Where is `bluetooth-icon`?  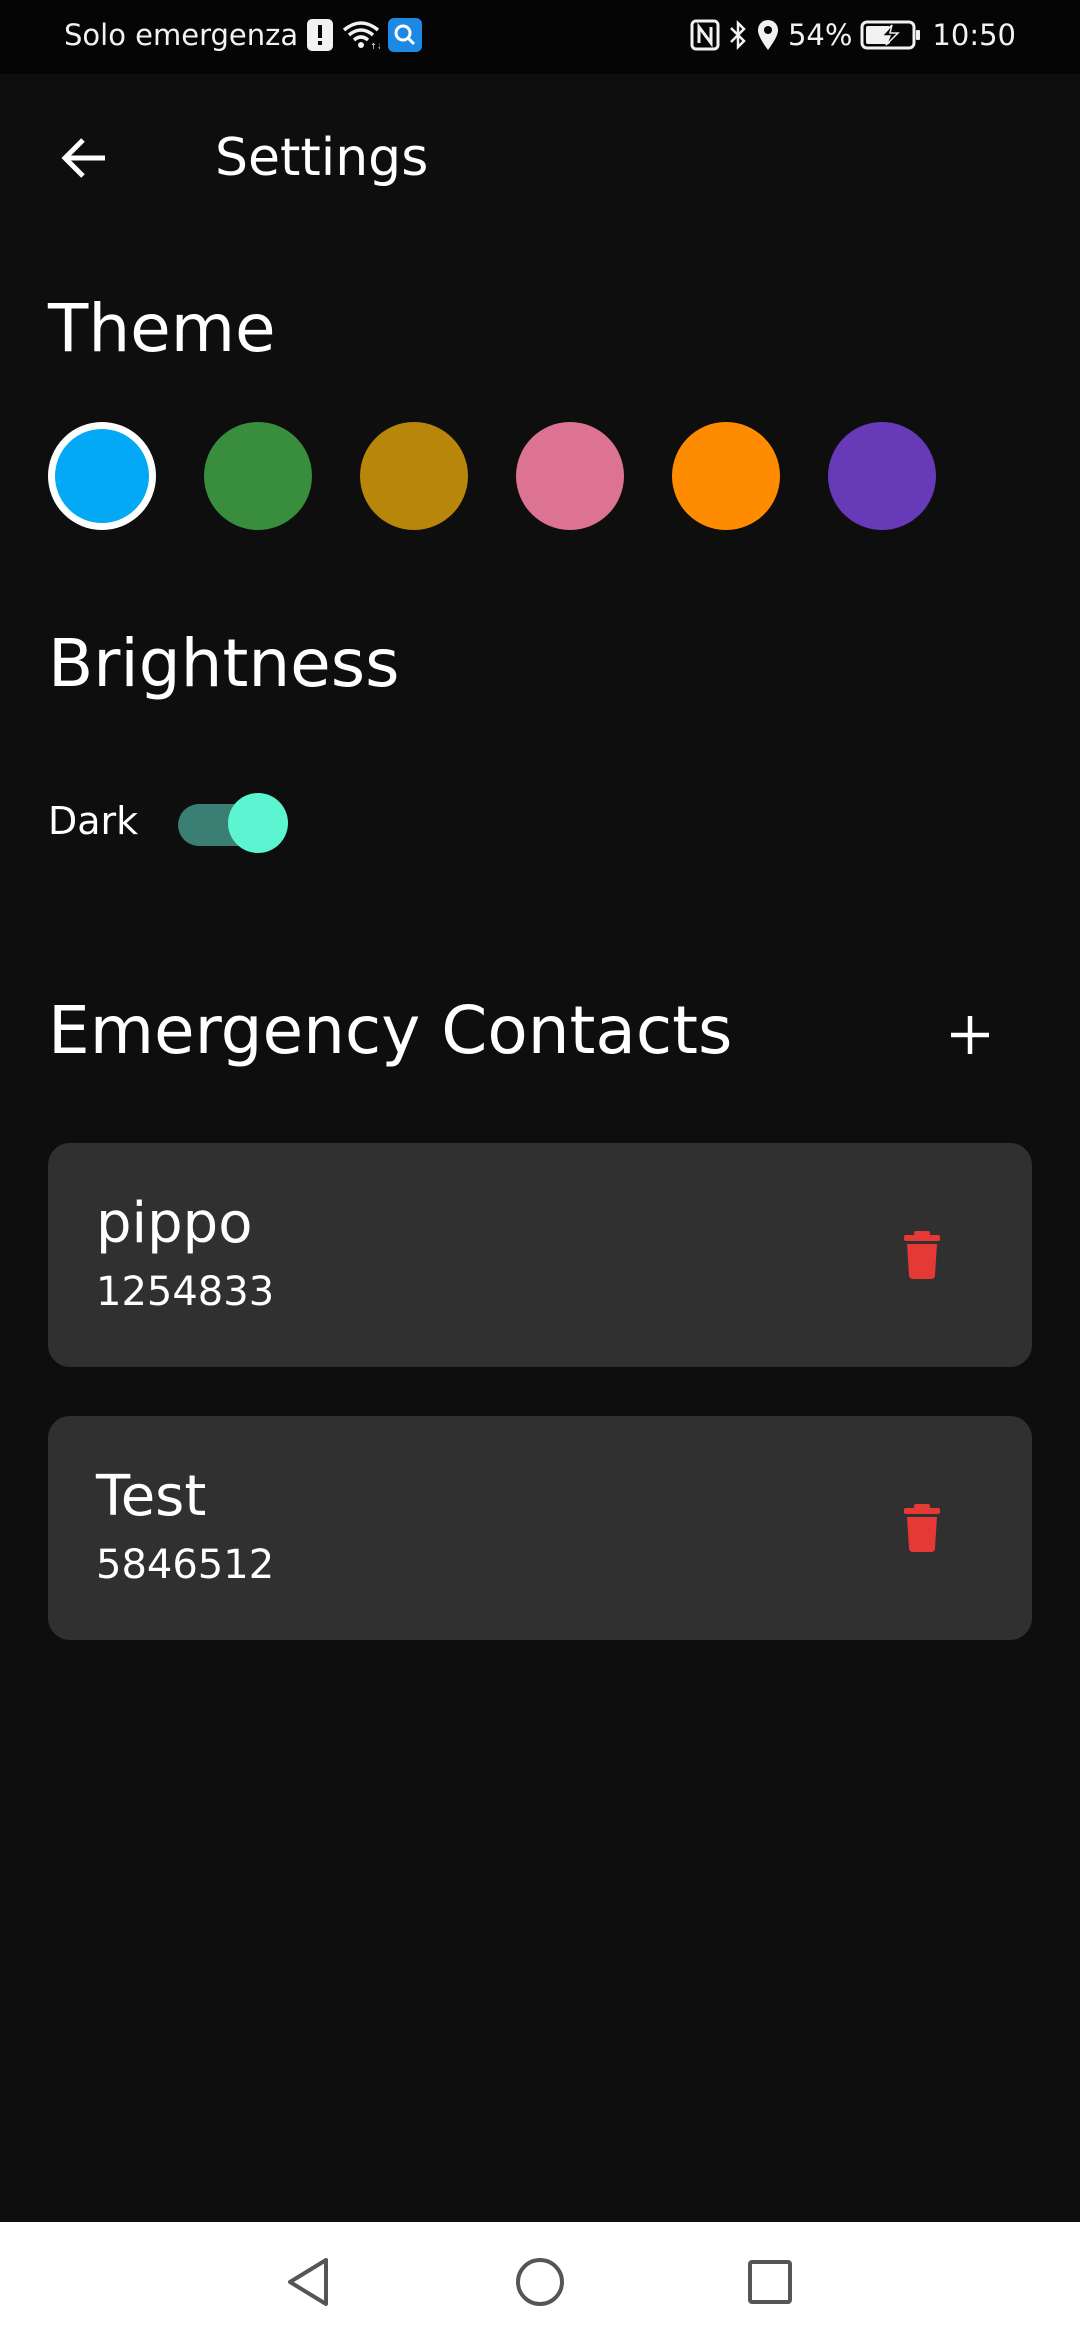 bluetooth-icon is located at coordinates (738, 35).